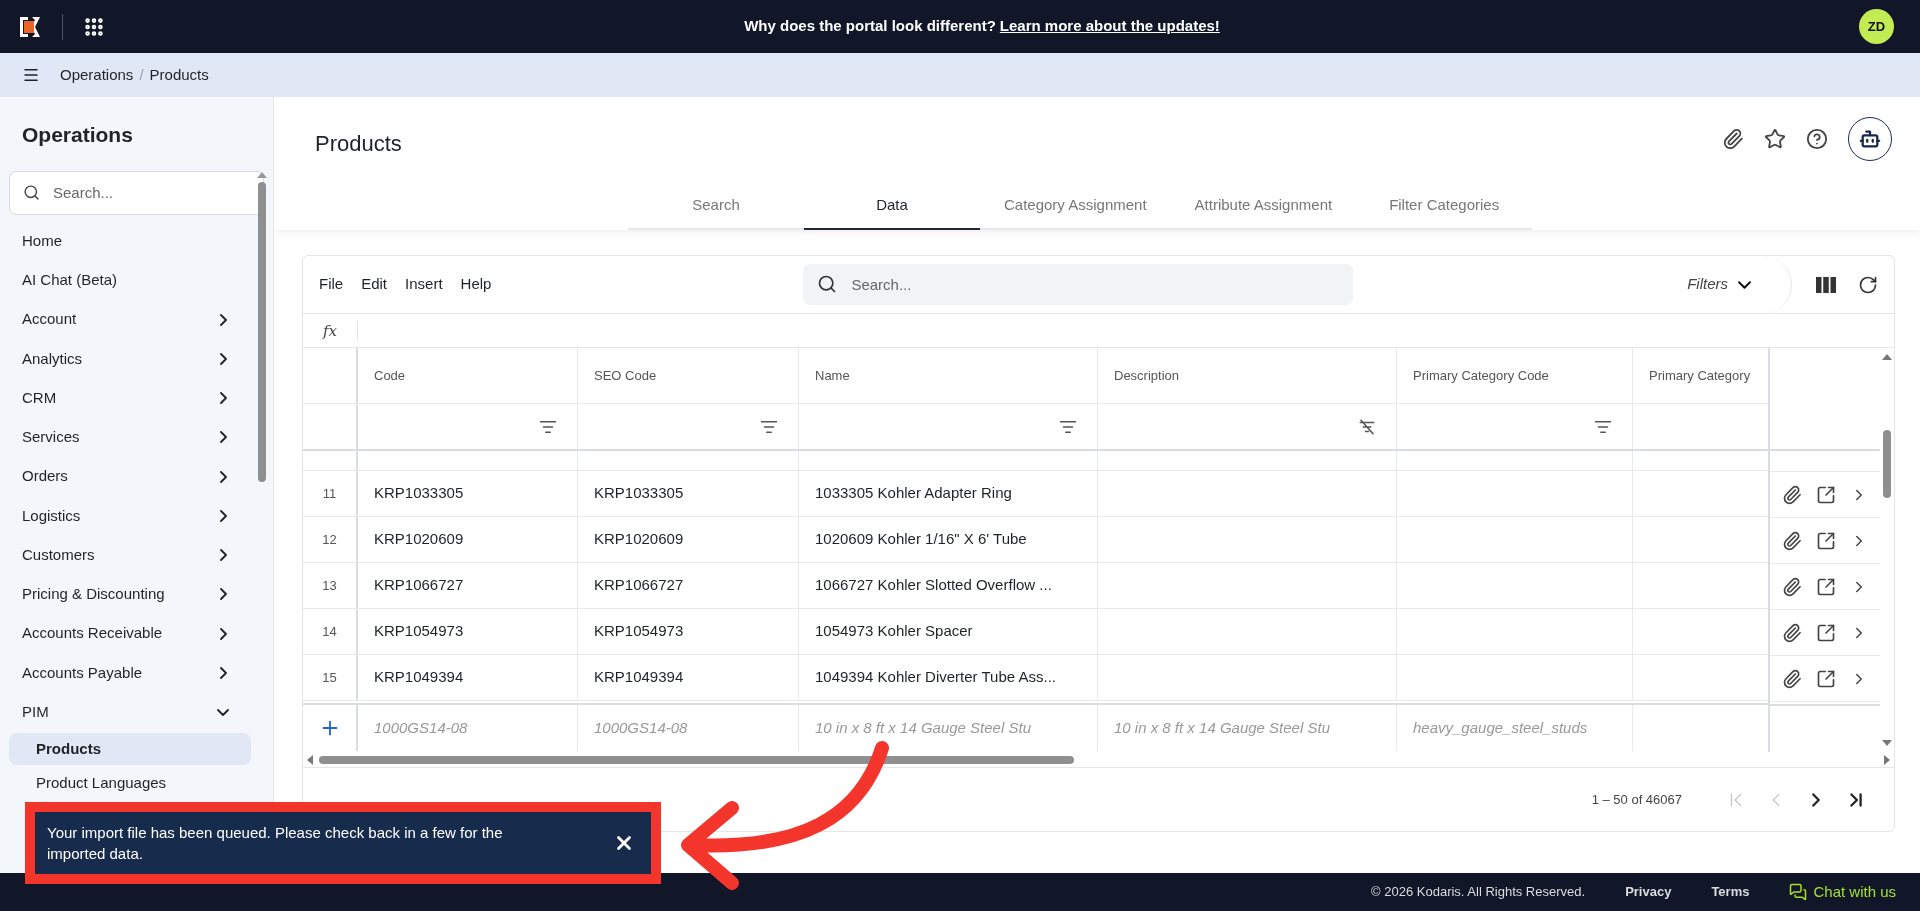 This screenshot has width=1920, height=911. I want to click on sidebar-item: Accounts Payable, so click(136, 673).